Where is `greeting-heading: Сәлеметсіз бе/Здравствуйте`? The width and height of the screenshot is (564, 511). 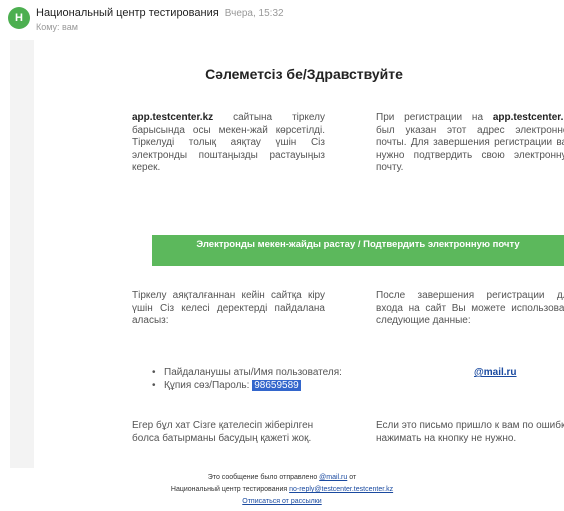
greeting-heading: Сәлеметсіз бе/Здравствуйте is located at coordinates (304, 74).